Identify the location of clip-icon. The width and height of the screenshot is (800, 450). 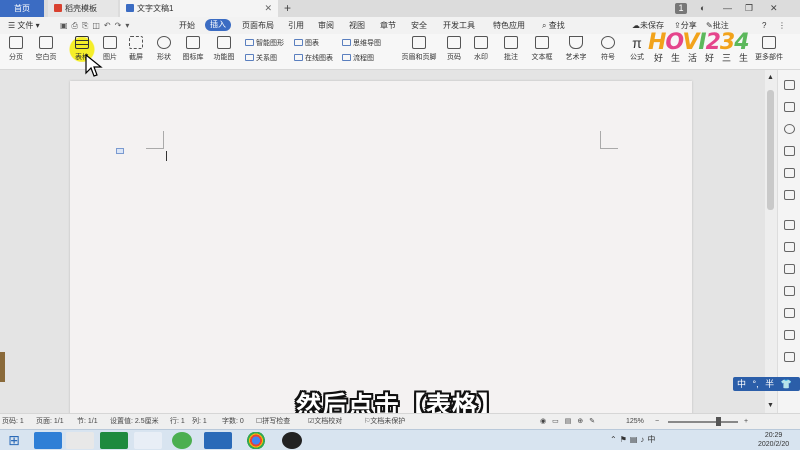
(789, 291).